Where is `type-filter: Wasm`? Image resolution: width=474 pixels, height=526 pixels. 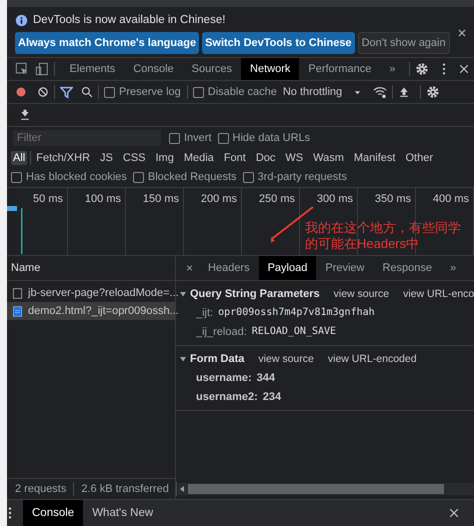
type-filter: Wasm is located at coordinates (328, 158).